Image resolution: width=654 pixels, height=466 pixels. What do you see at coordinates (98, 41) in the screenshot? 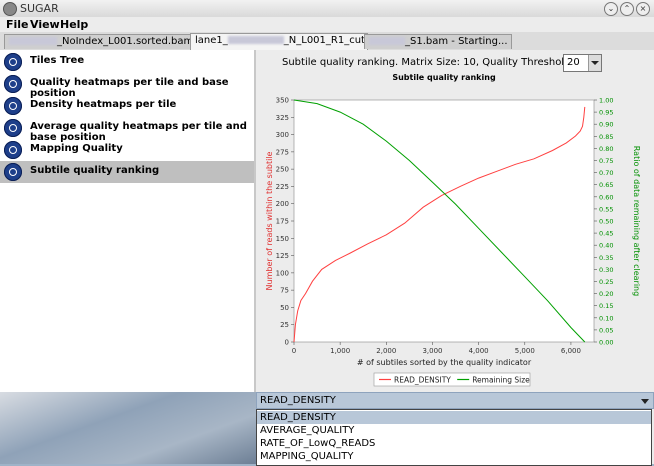
I see `tab-sorted-bam: _NoIndex_L001.sorted.bam` at bounding box center [98, 41].